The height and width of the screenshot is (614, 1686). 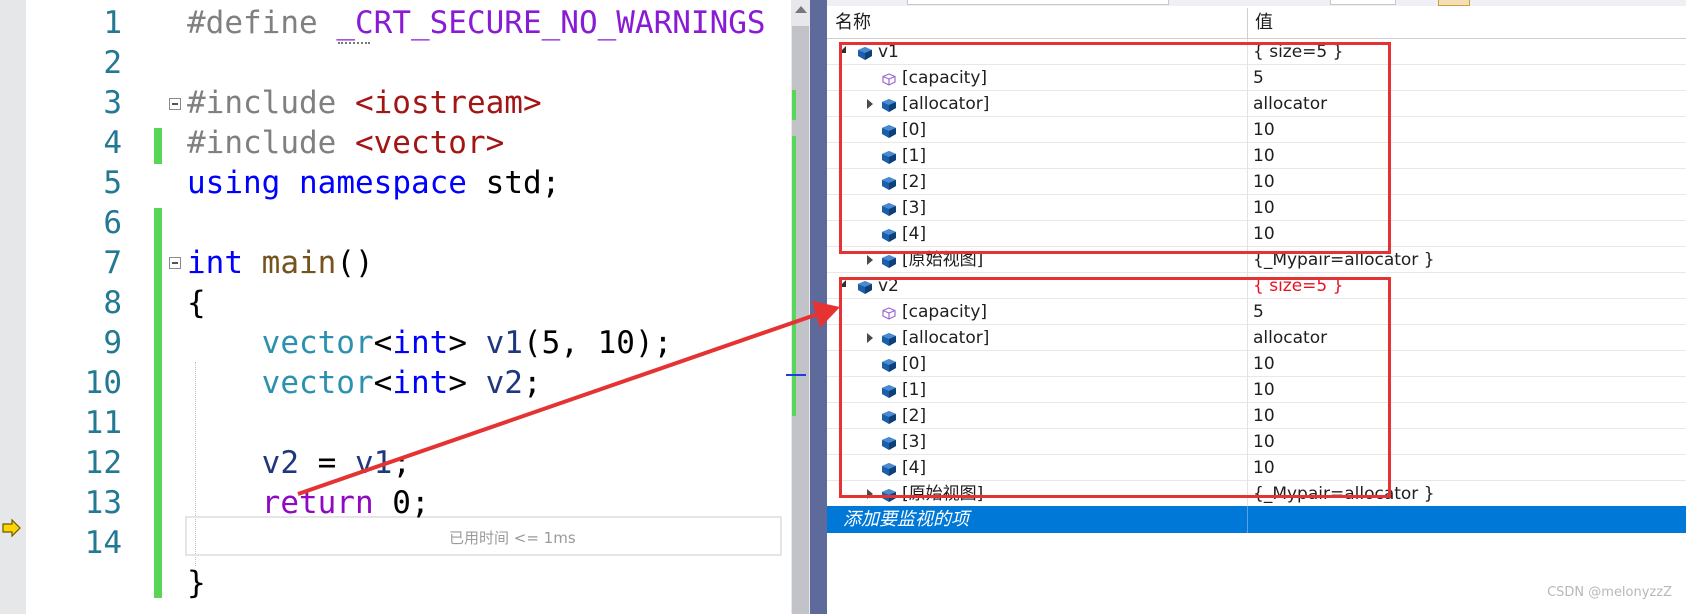 I want to click on parens: (), so click(x=355, y=263).